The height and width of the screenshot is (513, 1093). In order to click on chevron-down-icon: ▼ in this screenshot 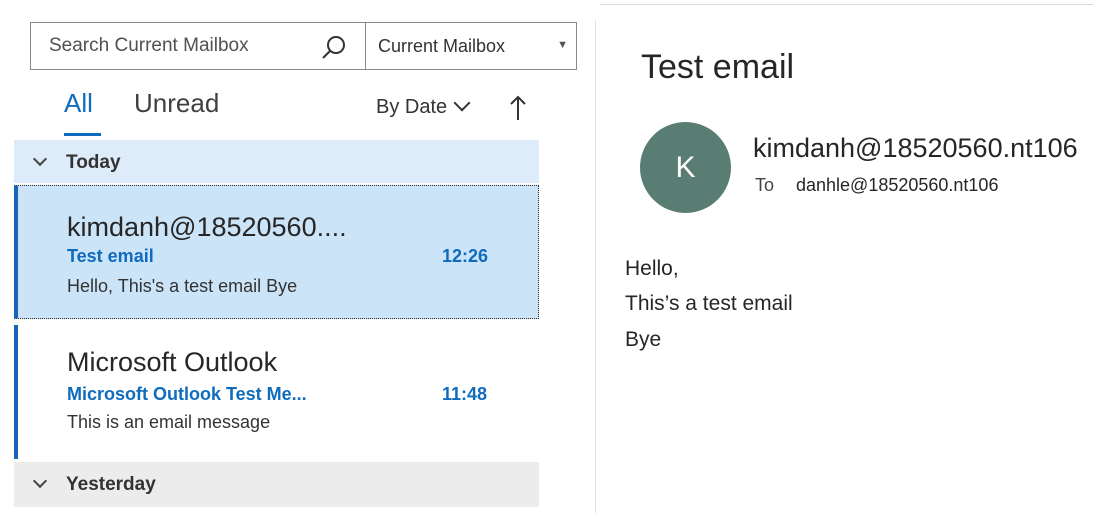, I will do `click(562, 45)`.